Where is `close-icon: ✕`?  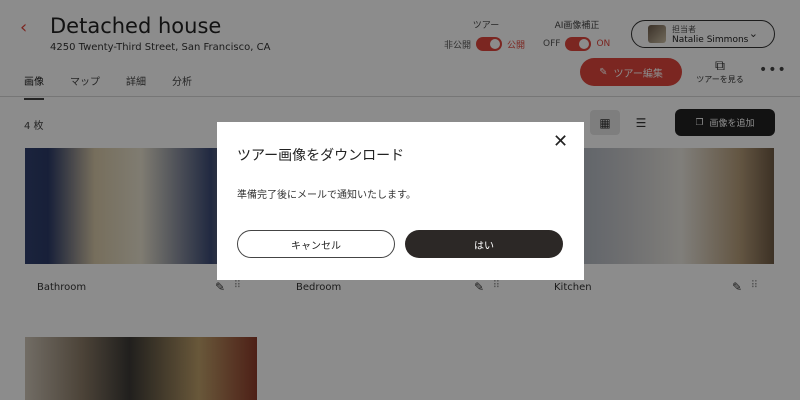 close-icon: ✕ is located at coordinates (560, 142).